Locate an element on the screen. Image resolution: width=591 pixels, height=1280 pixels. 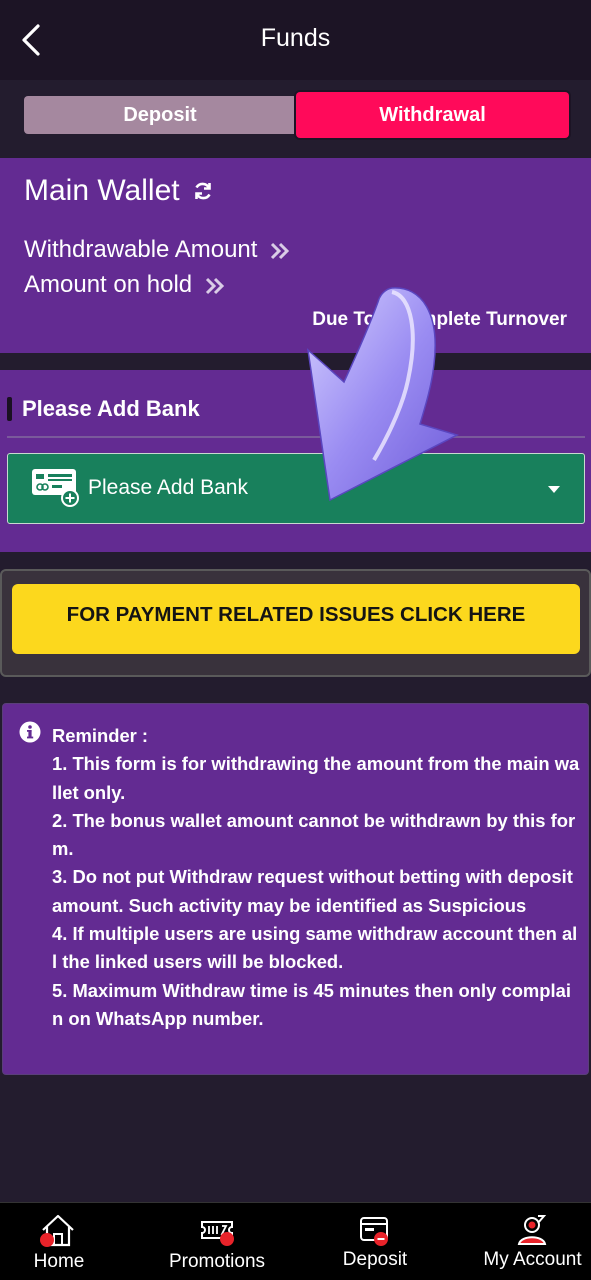
bank-select-placeholder: Please Add Bank is located at coordinates (168, 487).